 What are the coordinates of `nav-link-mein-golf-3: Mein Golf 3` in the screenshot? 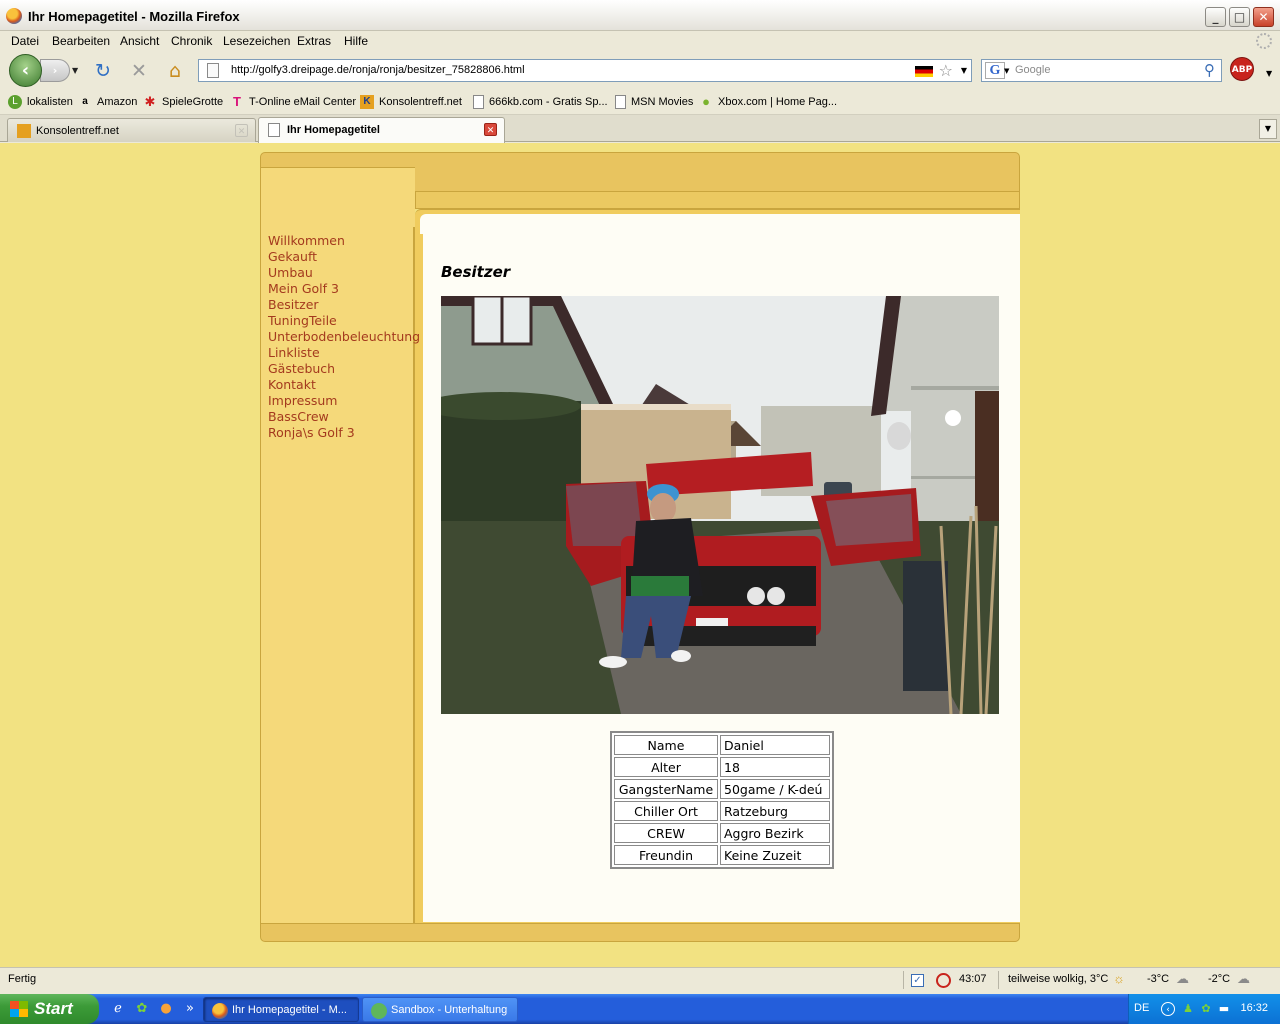 It's located at (344, 289).